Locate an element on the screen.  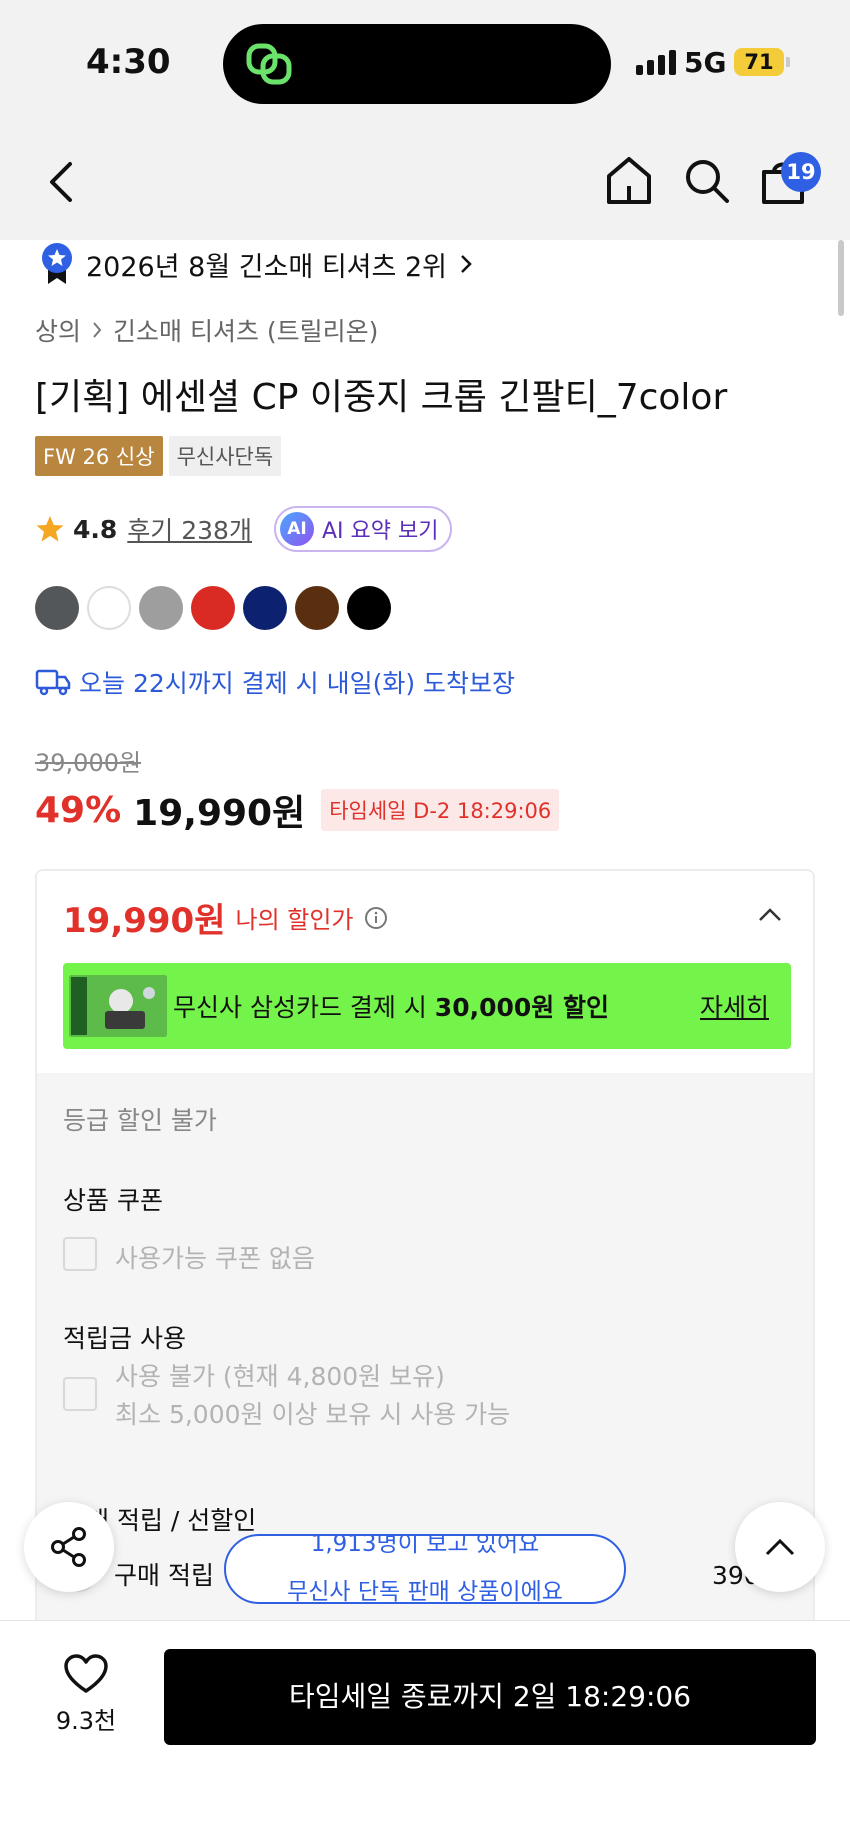
buy-button: 타임세일 종료까지 2일 18:29:06 is located at coordinates (490, 1697).